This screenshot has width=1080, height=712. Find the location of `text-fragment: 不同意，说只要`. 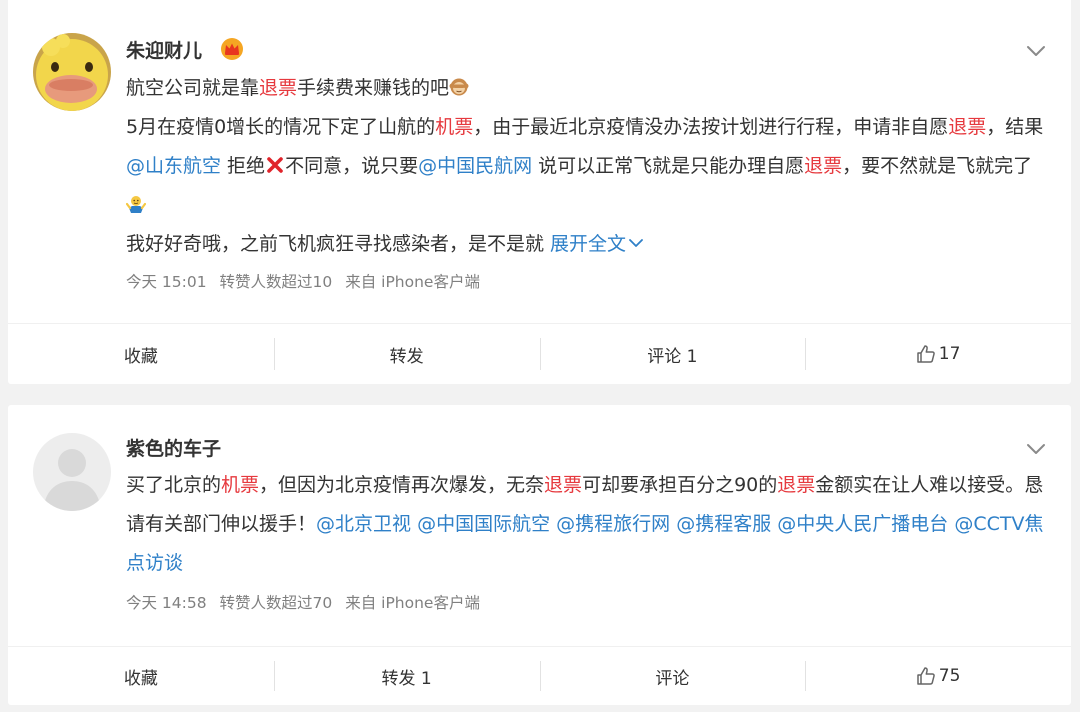

text-fragment: 不同意，说只要 is located at coordinates (352, 166).